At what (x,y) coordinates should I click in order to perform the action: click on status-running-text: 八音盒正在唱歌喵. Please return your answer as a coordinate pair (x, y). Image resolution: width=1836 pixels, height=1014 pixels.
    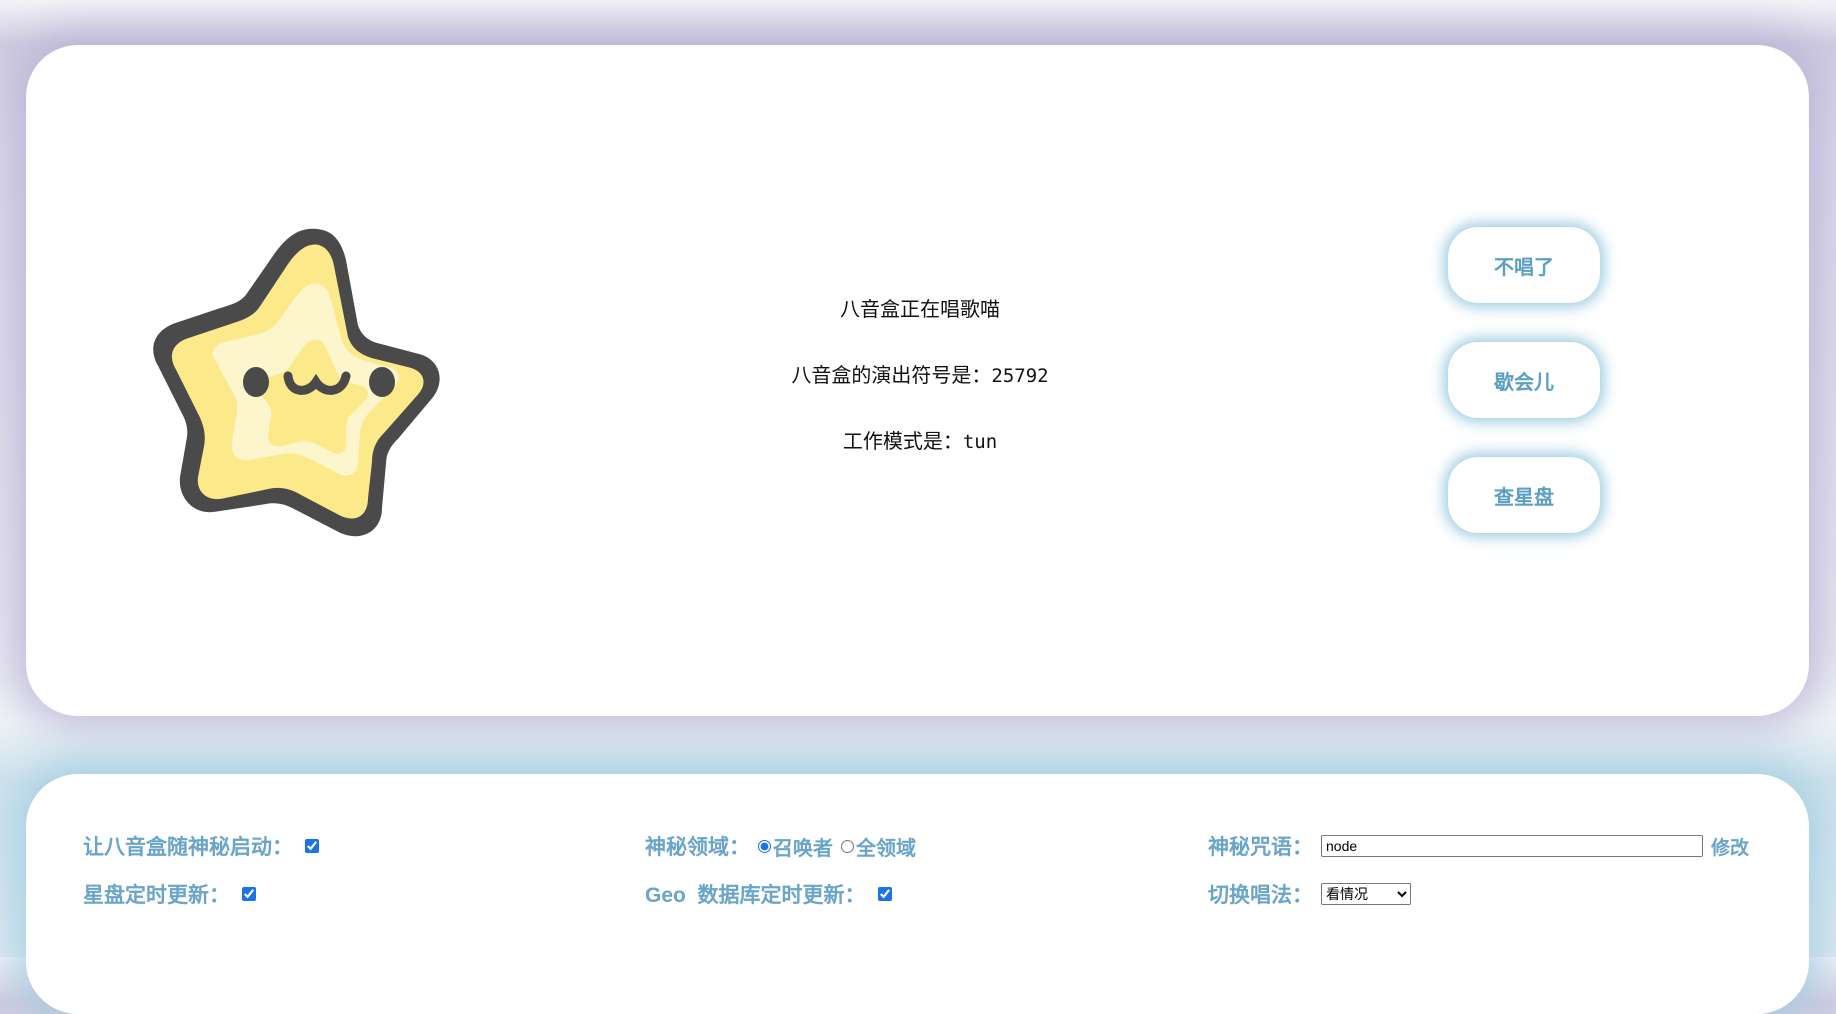
    Looking at the image, I should click on (920, 310).